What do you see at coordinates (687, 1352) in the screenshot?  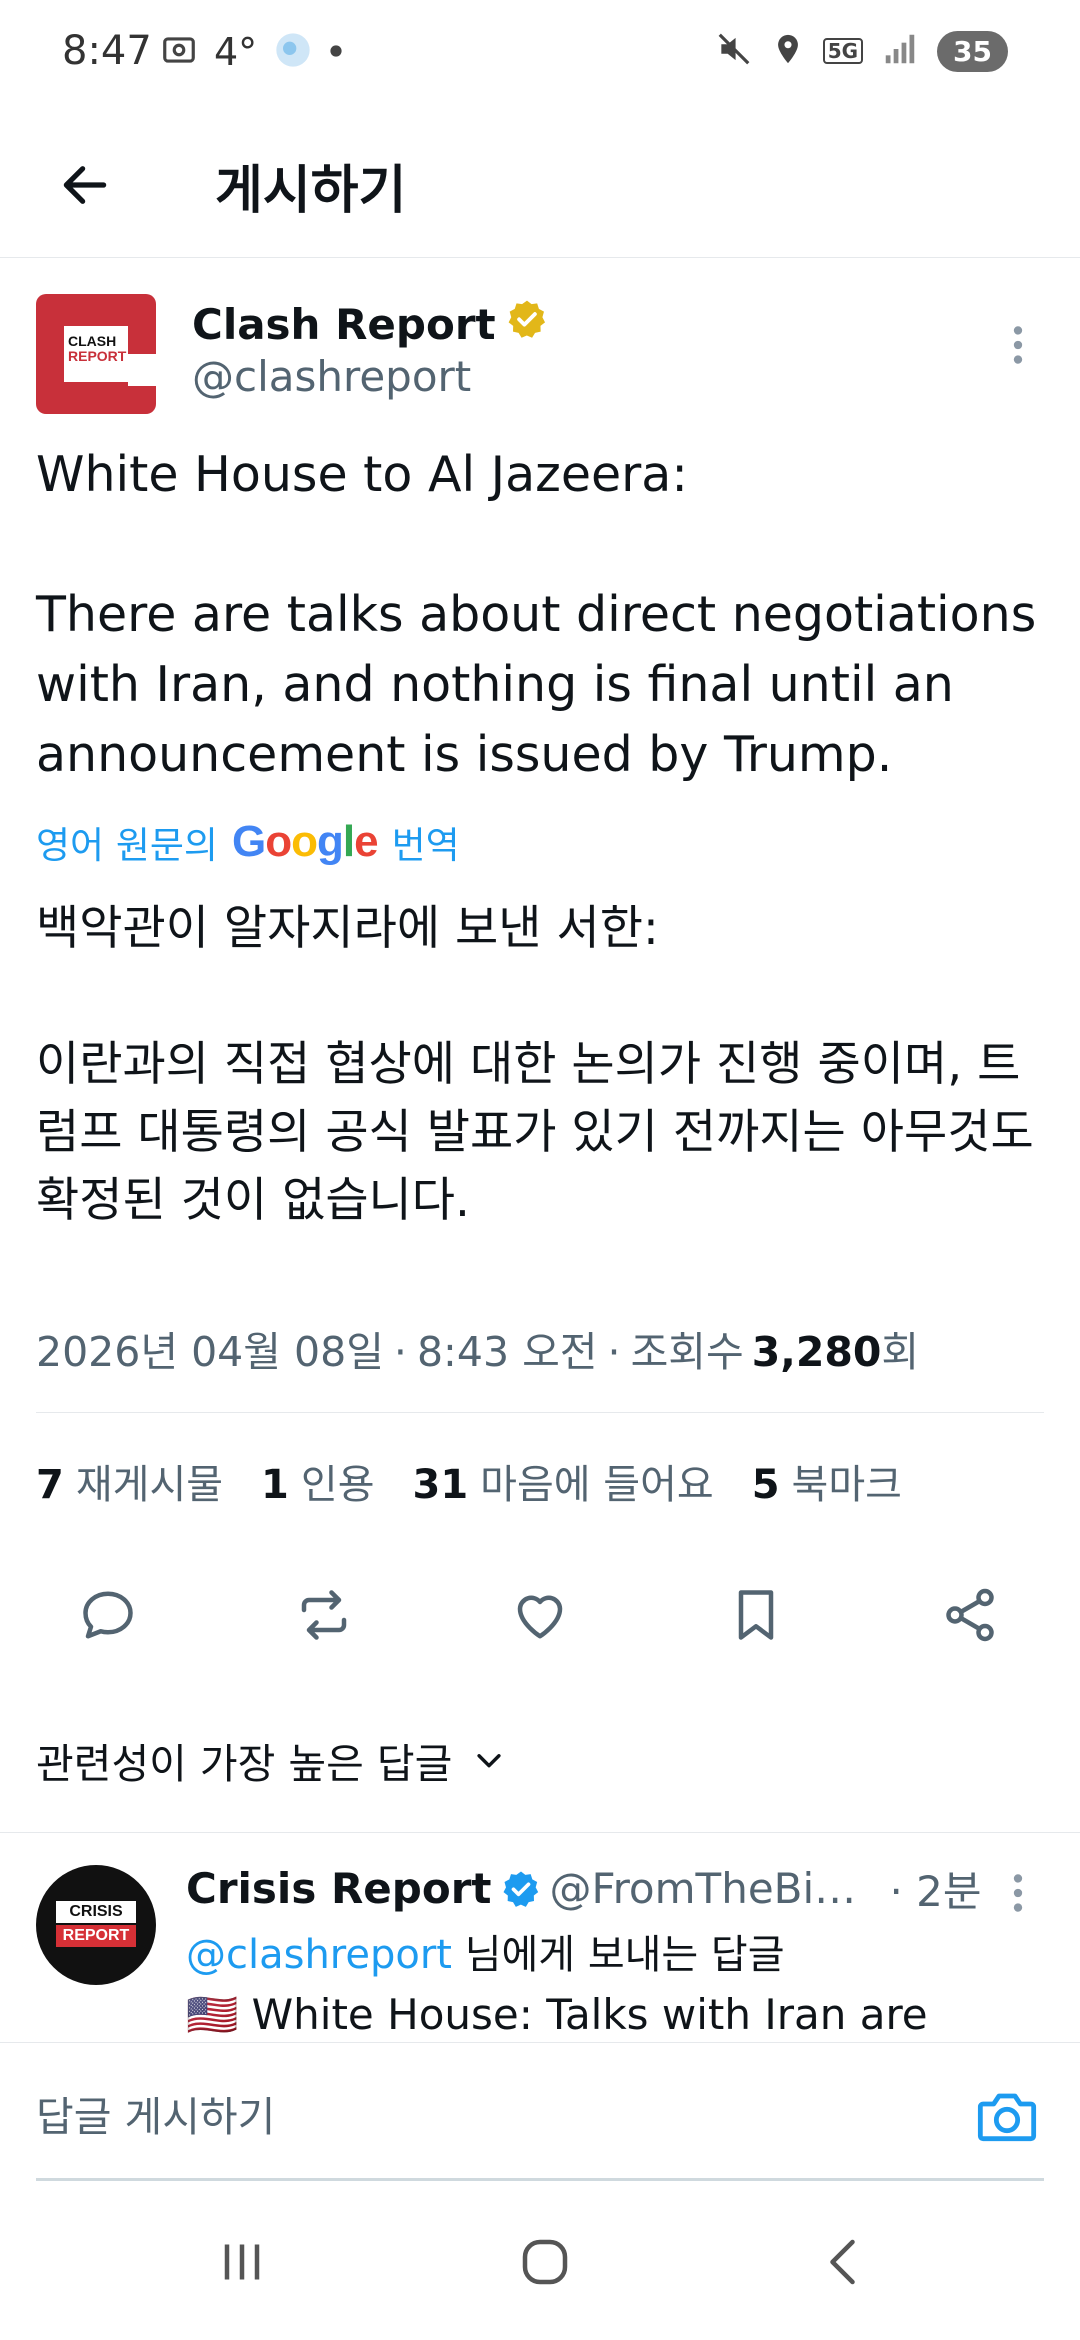 I see `views-label: 조회수` at bounding box center [687, 1352].